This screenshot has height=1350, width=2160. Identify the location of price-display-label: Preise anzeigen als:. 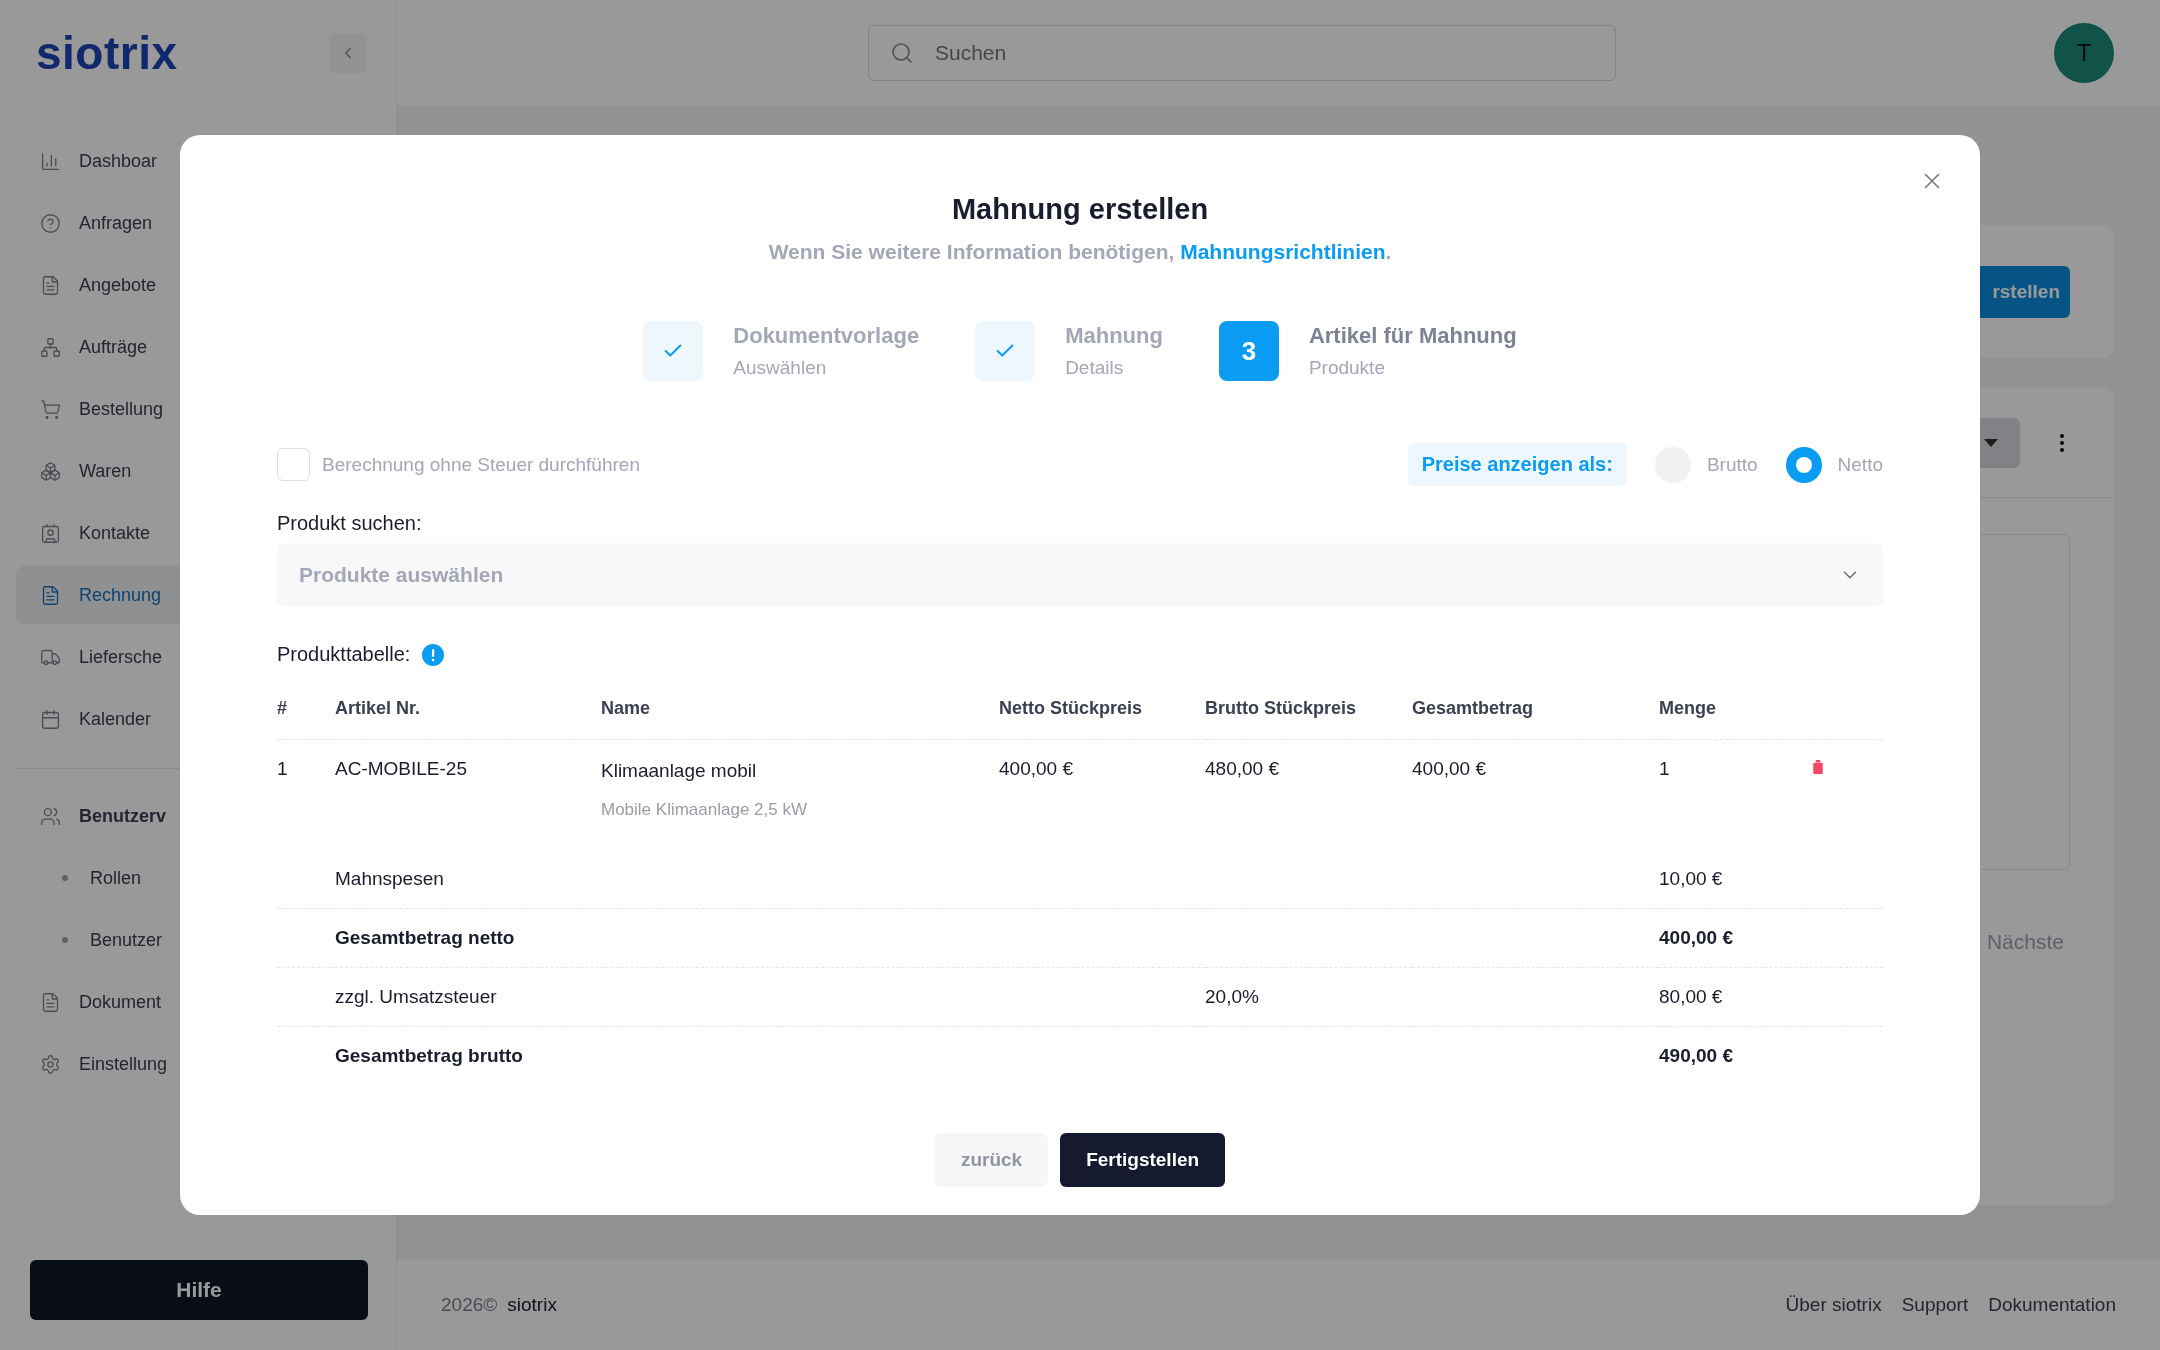
(1517, 464).